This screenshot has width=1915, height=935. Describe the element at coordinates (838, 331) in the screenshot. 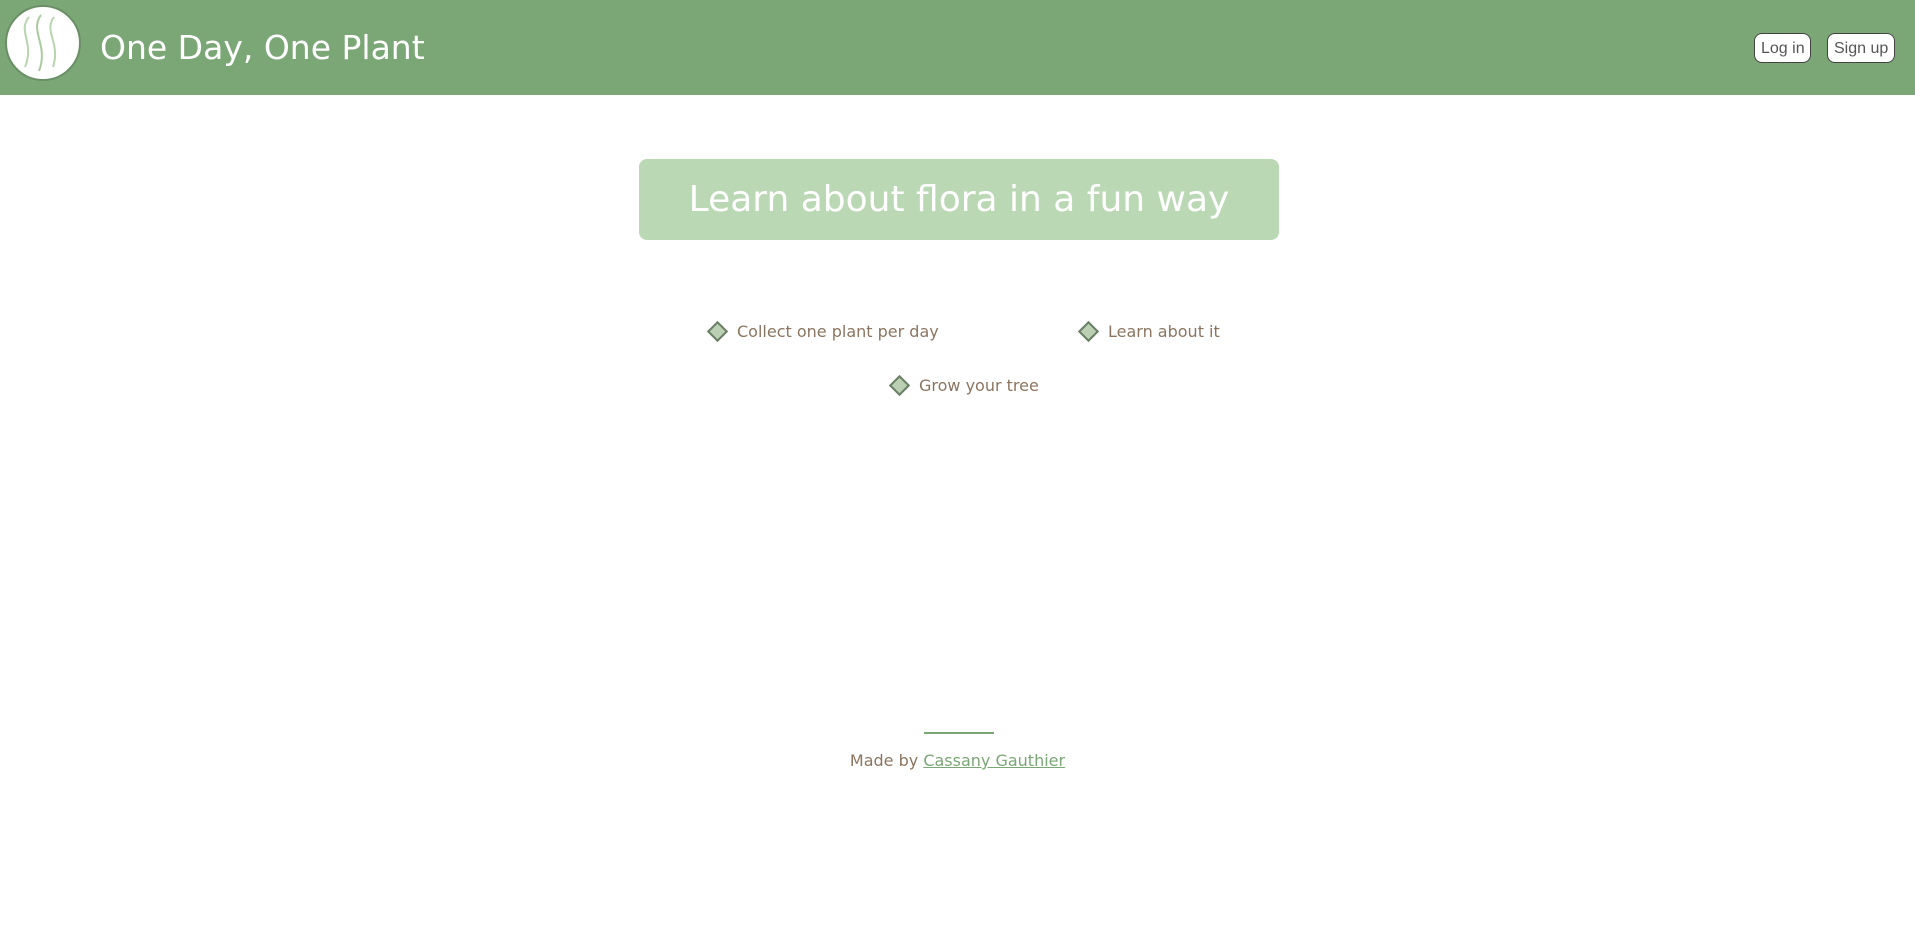

I see `feature-label: Collect one plant per day` at that location.